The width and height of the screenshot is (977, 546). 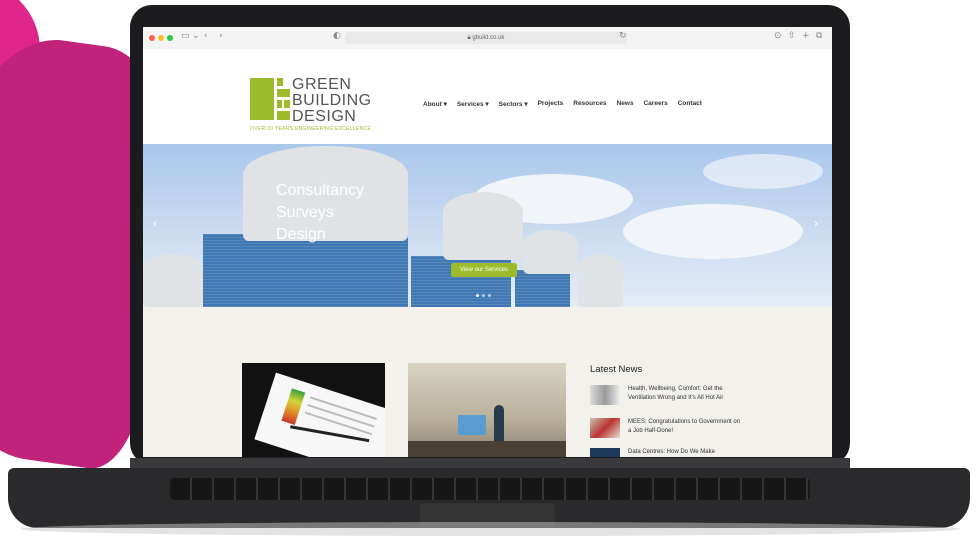 I want to click on tab-overview-icon: ⧉, so click(x=819, y=36).